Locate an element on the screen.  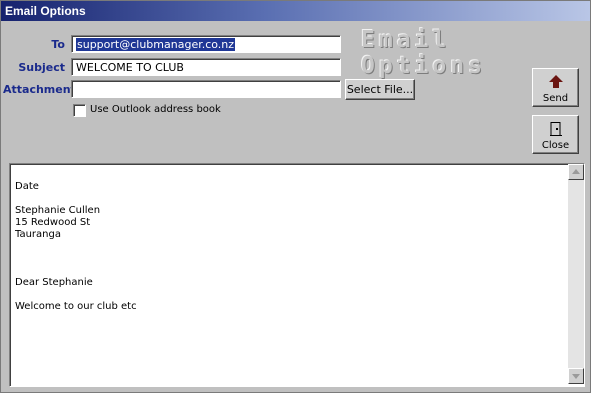
scroll-down-arrow-icon is located at coordinates (576, 376).